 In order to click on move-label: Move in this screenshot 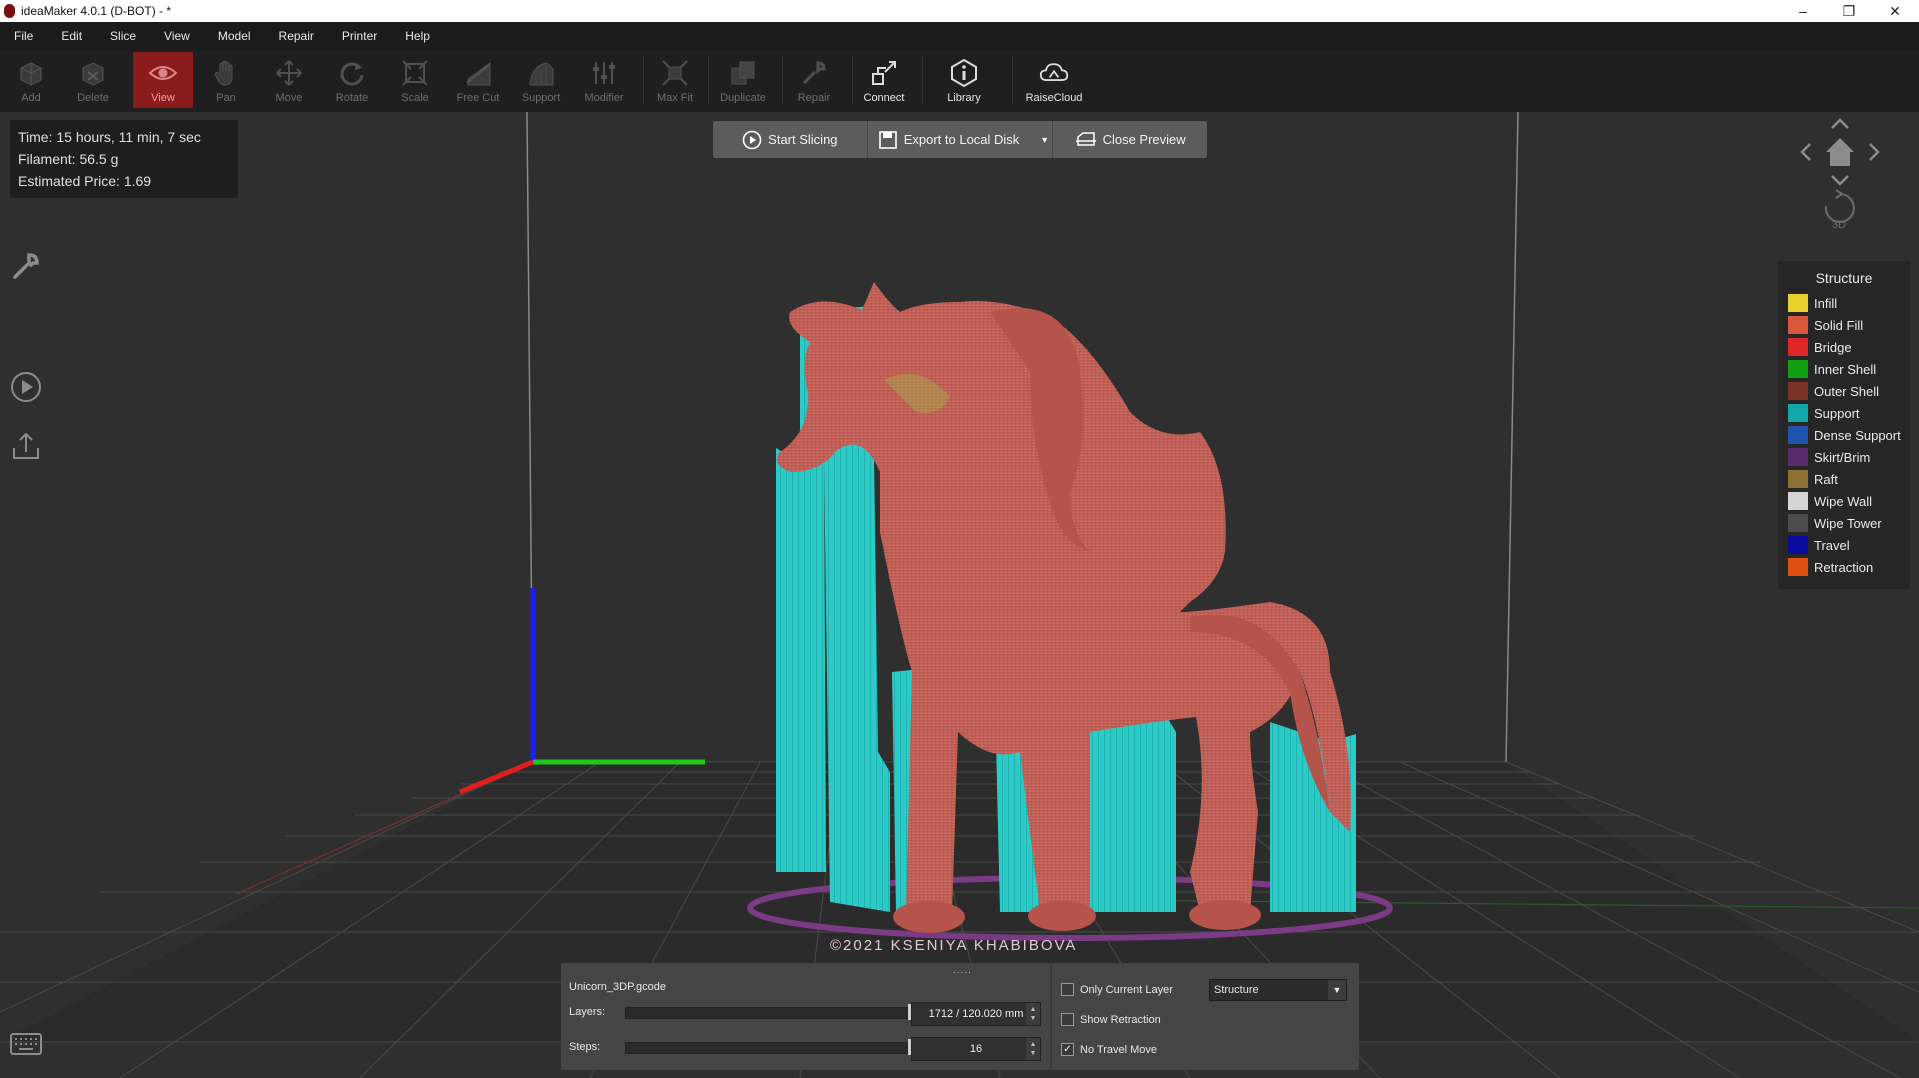, I will do `click(289, 98)`.